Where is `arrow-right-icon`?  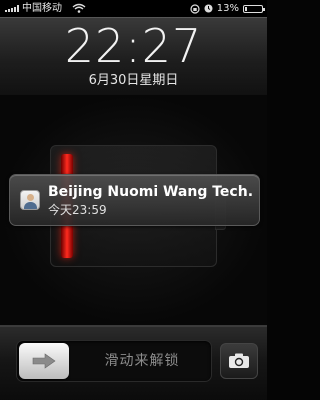 arrow-right-icon is located at coordinates (44, 361).